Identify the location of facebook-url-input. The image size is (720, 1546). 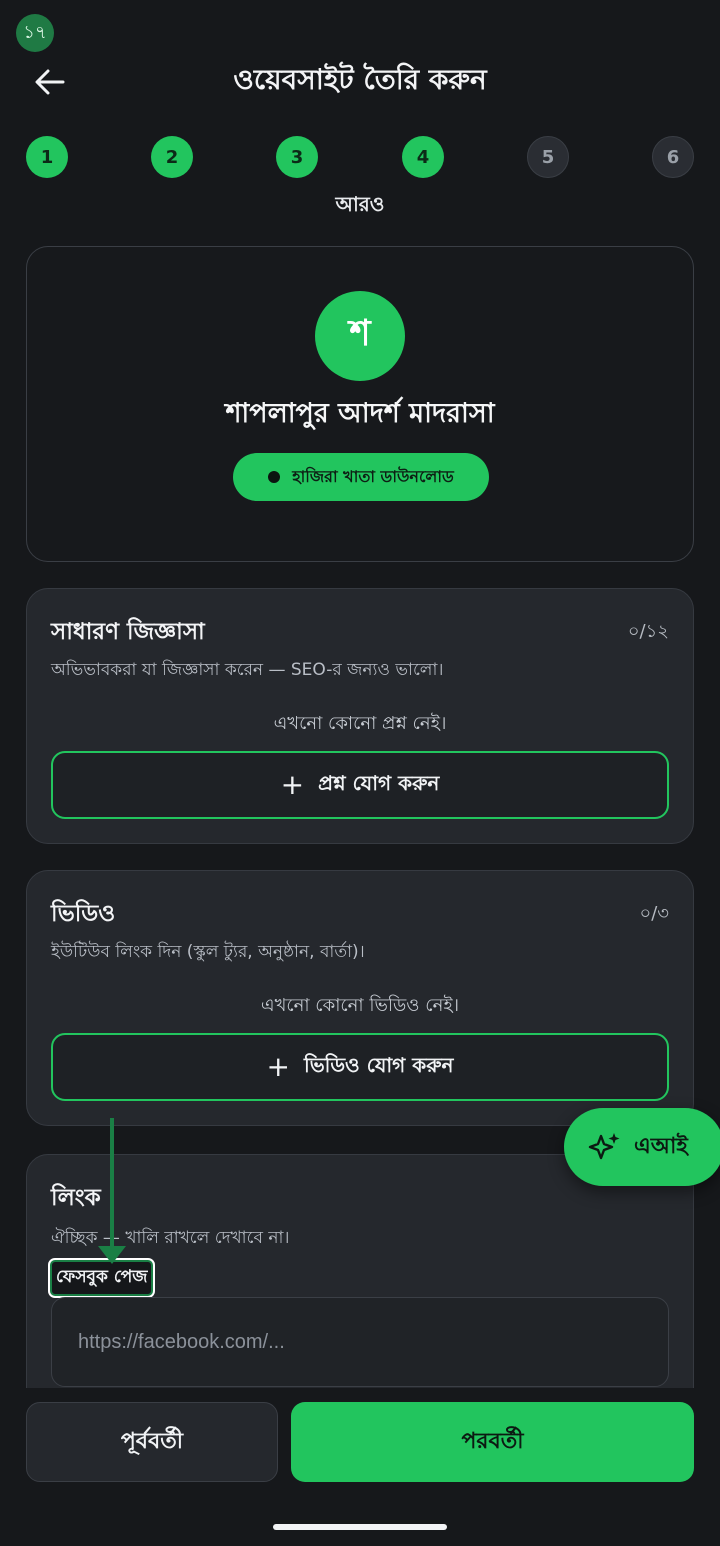
(360, 1342).